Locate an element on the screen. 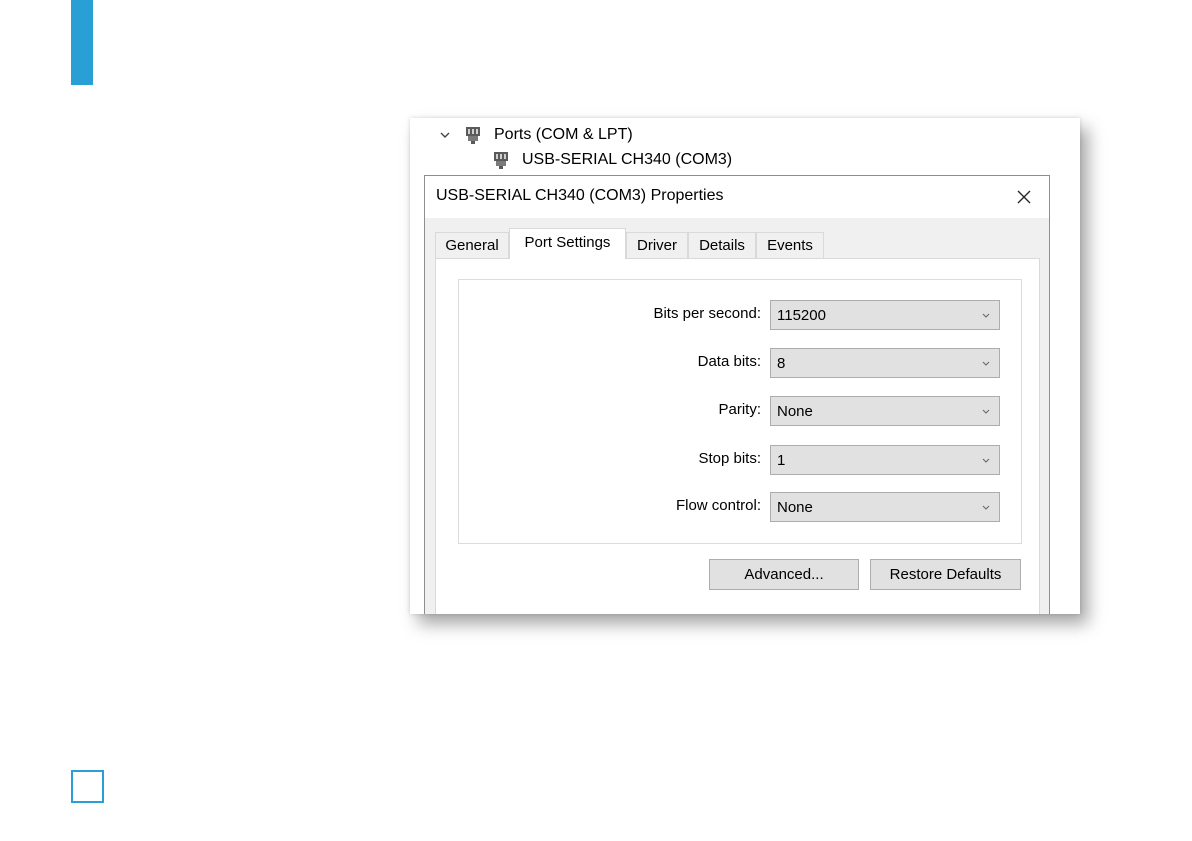  tree-item-ports: Ports (COM & LPT) is located at coordinates (535, 135).